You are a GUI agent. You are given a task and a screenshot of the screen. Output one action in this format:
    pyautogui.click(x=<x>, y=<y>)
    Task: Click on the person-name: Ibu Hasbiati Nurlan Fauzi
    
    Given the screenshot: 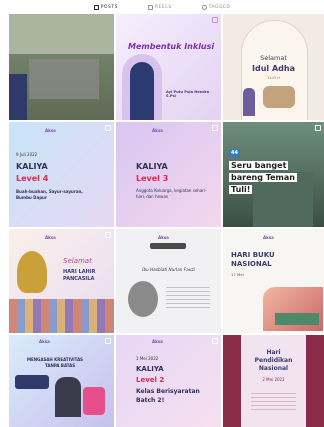 What is the action you would take?
    pyautogui.click(x=168, y=269)
    